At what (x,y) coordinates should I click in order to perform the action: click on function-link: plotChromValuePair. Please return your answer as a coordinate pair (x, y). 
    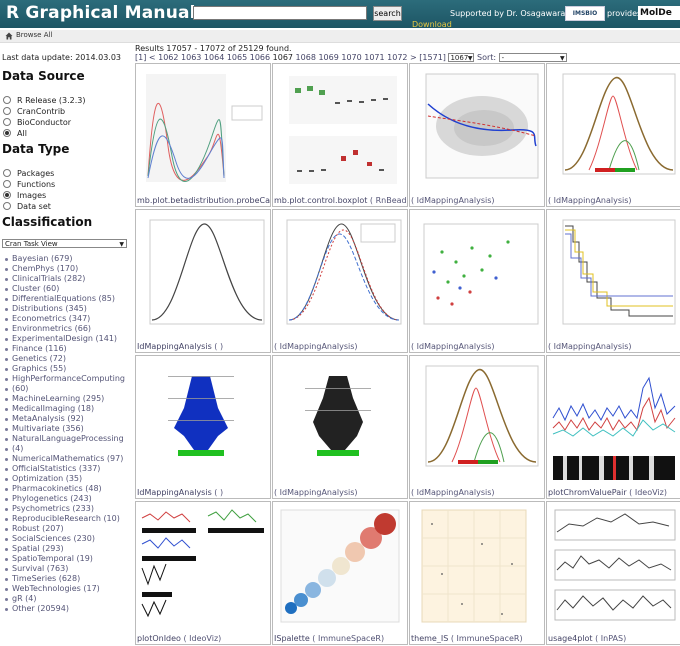
    Looking at the image, I should click on (587, 492).